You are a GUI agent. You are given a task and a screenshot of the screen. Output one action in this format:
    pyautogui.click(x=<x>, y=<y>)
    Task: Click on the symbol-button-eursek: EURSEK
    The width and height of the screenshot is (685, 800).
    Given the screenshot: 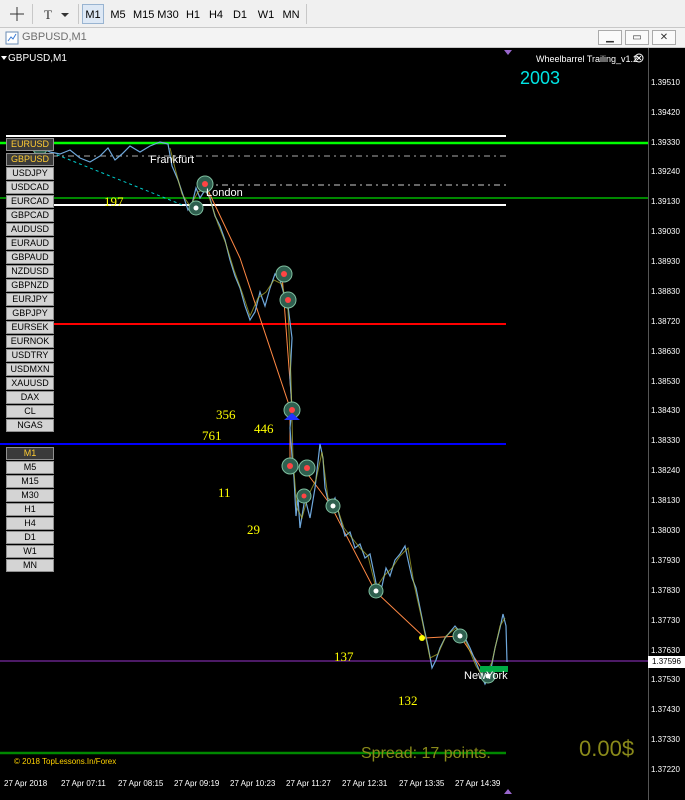 What is the action you would take?
    pyautogui.click(x=30, y=327)
    